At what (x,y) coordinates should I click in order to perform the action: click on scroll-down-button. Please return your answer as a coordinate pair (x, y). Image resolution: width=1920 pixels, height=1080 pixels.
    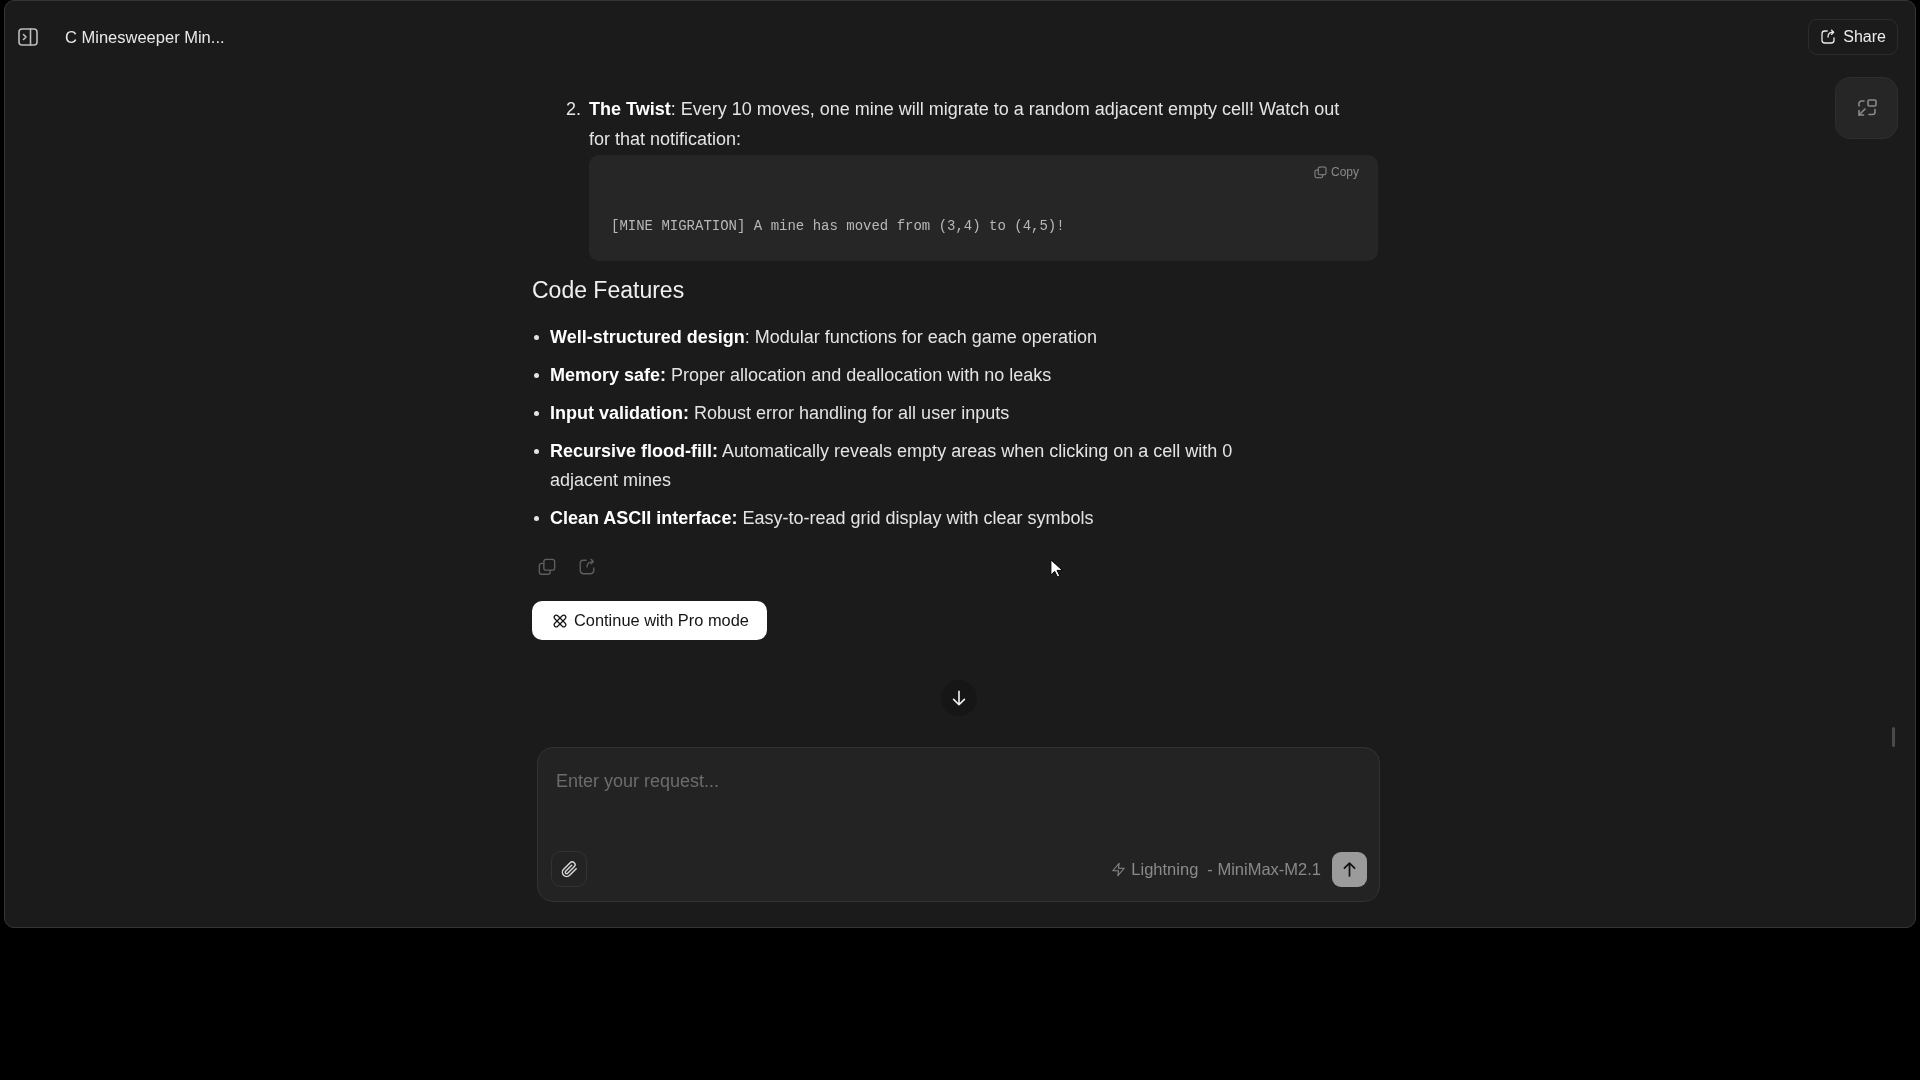
    Looking at the image, I should click on (959, 698).